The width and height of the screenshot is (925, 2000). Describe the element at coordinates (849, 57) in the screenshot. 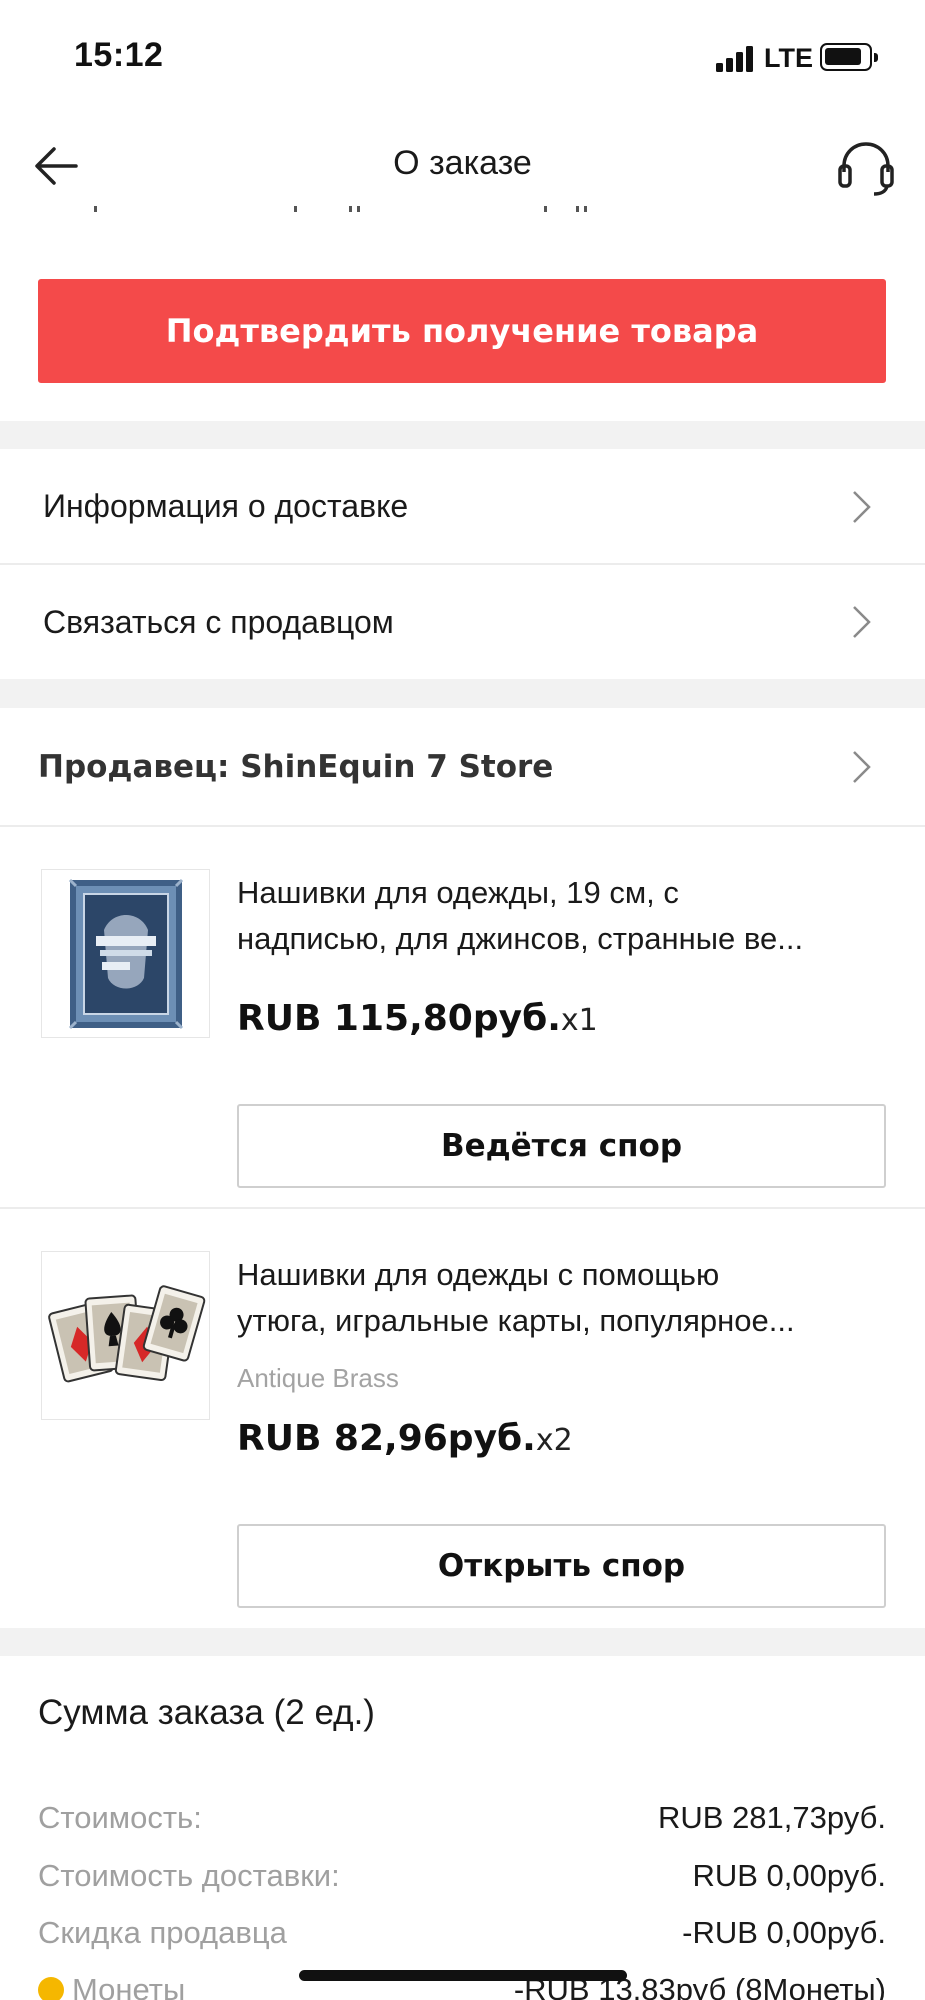

I see `battery-icon` at that location.